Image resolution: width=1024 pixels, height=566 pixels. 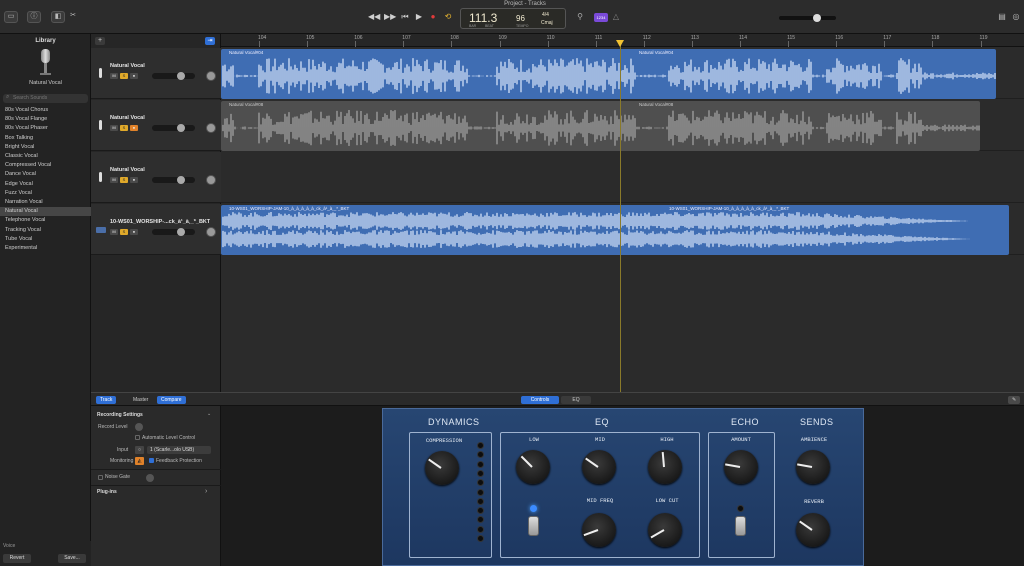 I want to click on smart-controls-icon: ◧, so click(x=58, y=17).